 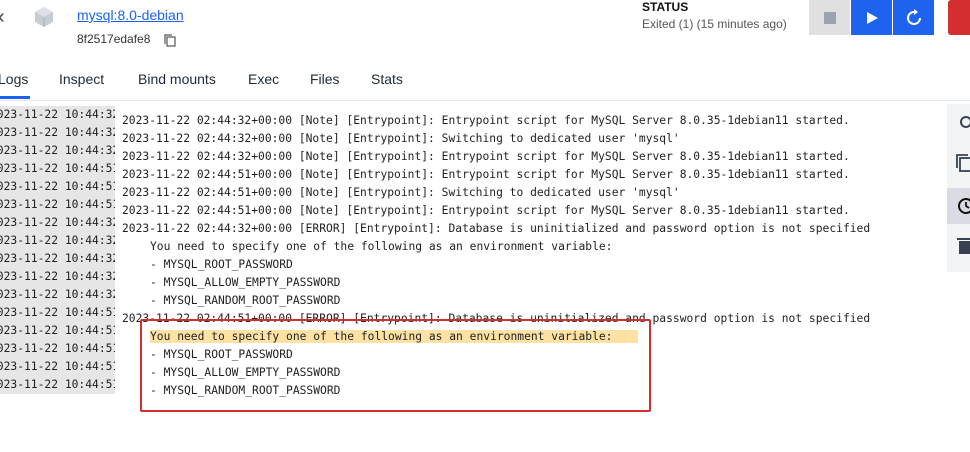 I want to click on copy-logs-icon, so click(x=963, y=163).